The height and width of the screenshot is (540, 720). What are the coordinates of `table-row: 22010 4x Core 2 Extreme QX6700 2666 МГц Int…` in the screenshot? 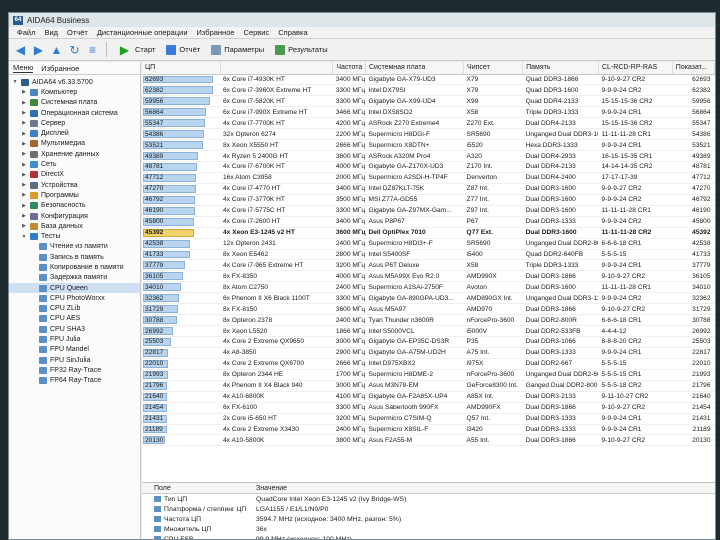 It's located at (428, 364).